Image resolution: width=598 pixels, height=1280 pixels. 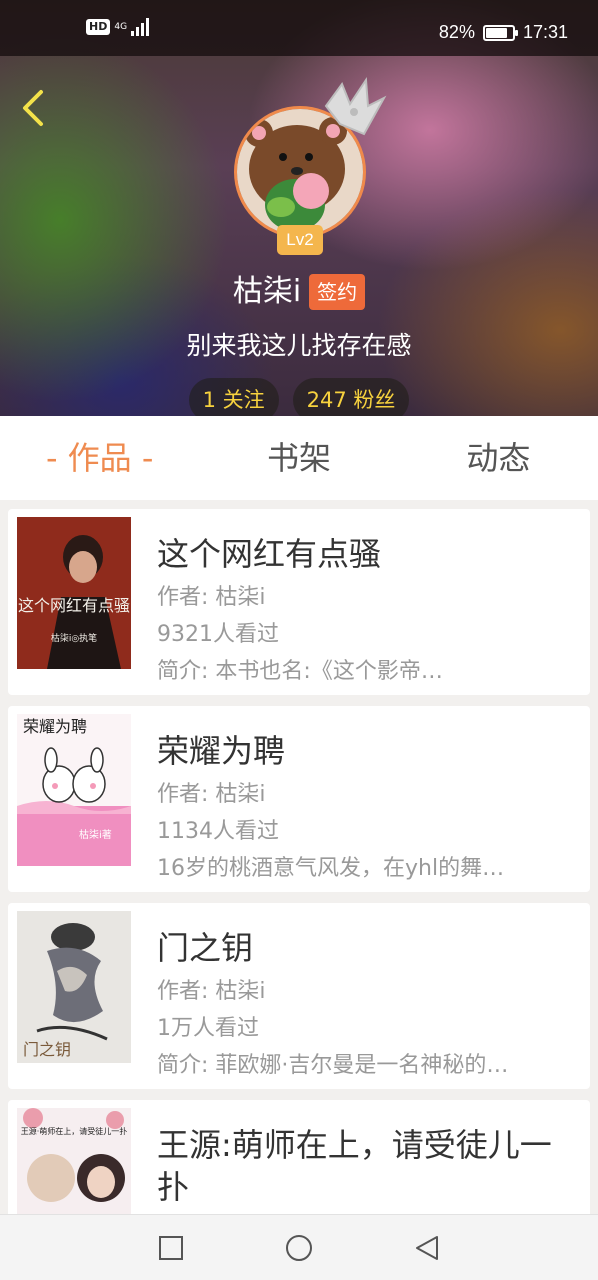 I want to click on avatar, so click(x=310, y=157).